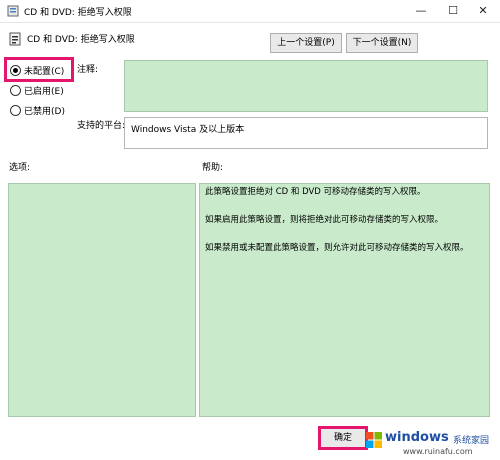  What do you see at coordinates (250, 11) in the screenshot?
I see `title-bar: CD 和 DVD: 拒绝写入权限 — ☐ ✕` at bounding box center [250, 11].